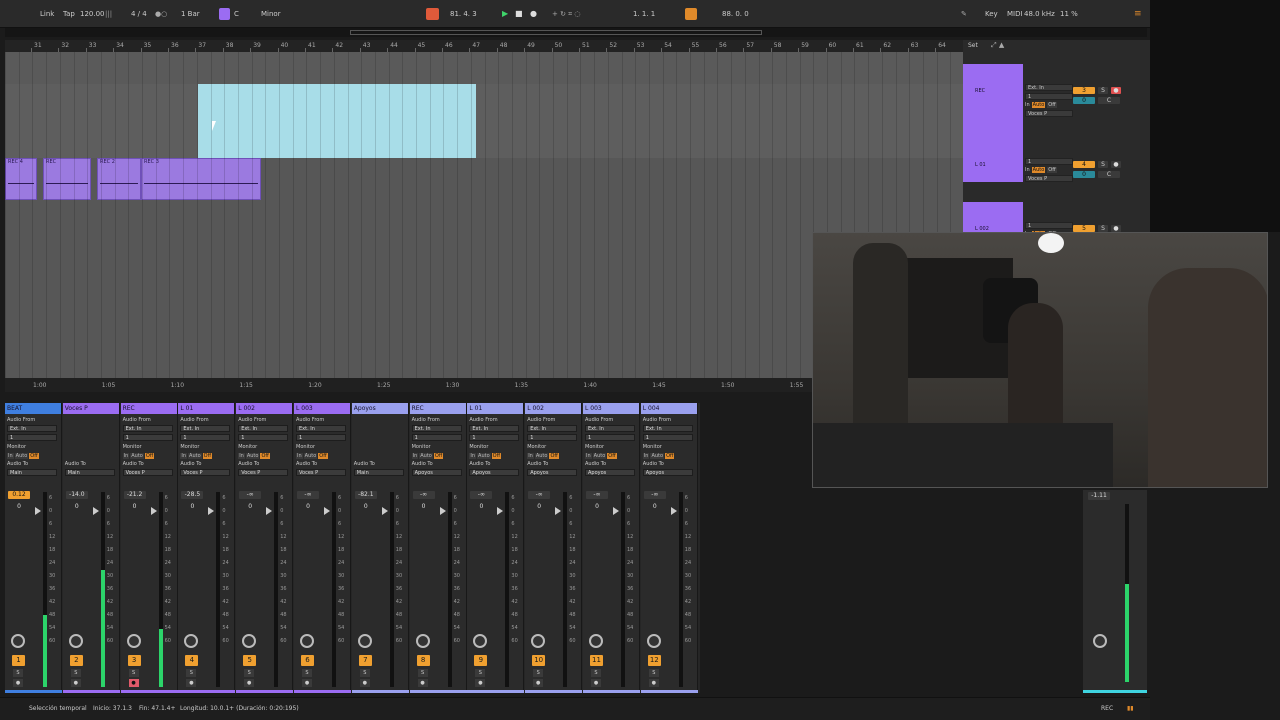 The image size is (1280, 720). Describe the element at coordinates (19, 495) in the screenshot. I see `volume-field: 0.12` at that location.